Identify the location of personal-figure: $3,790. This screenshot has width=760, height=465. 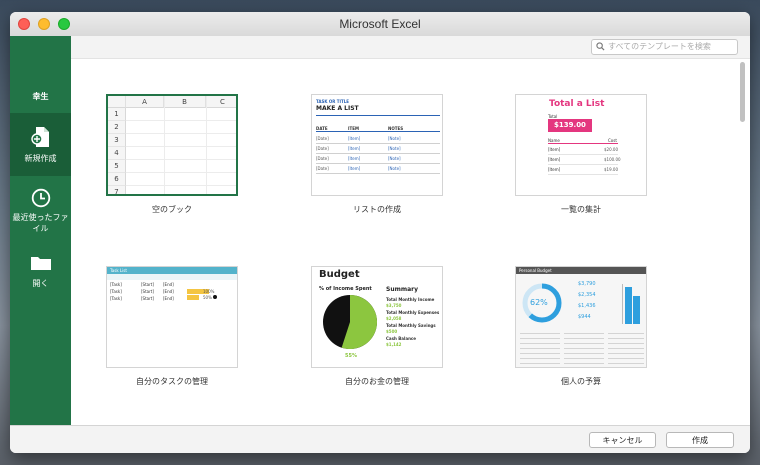
(587, 284).